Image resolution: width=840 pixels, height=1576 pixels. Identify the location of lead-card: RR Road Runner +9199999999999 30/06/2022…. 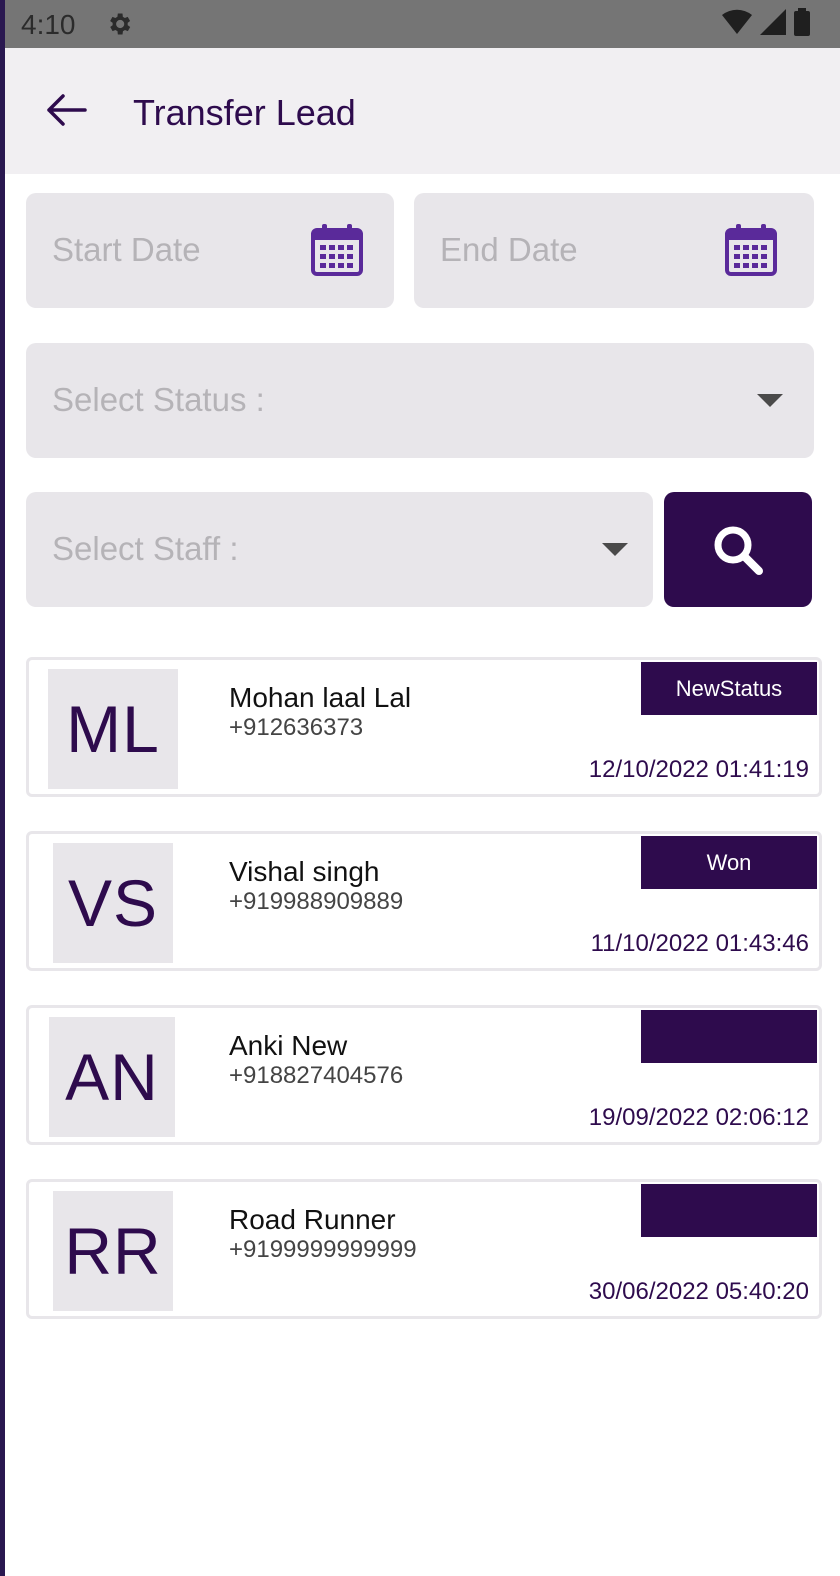
(424, 1249).